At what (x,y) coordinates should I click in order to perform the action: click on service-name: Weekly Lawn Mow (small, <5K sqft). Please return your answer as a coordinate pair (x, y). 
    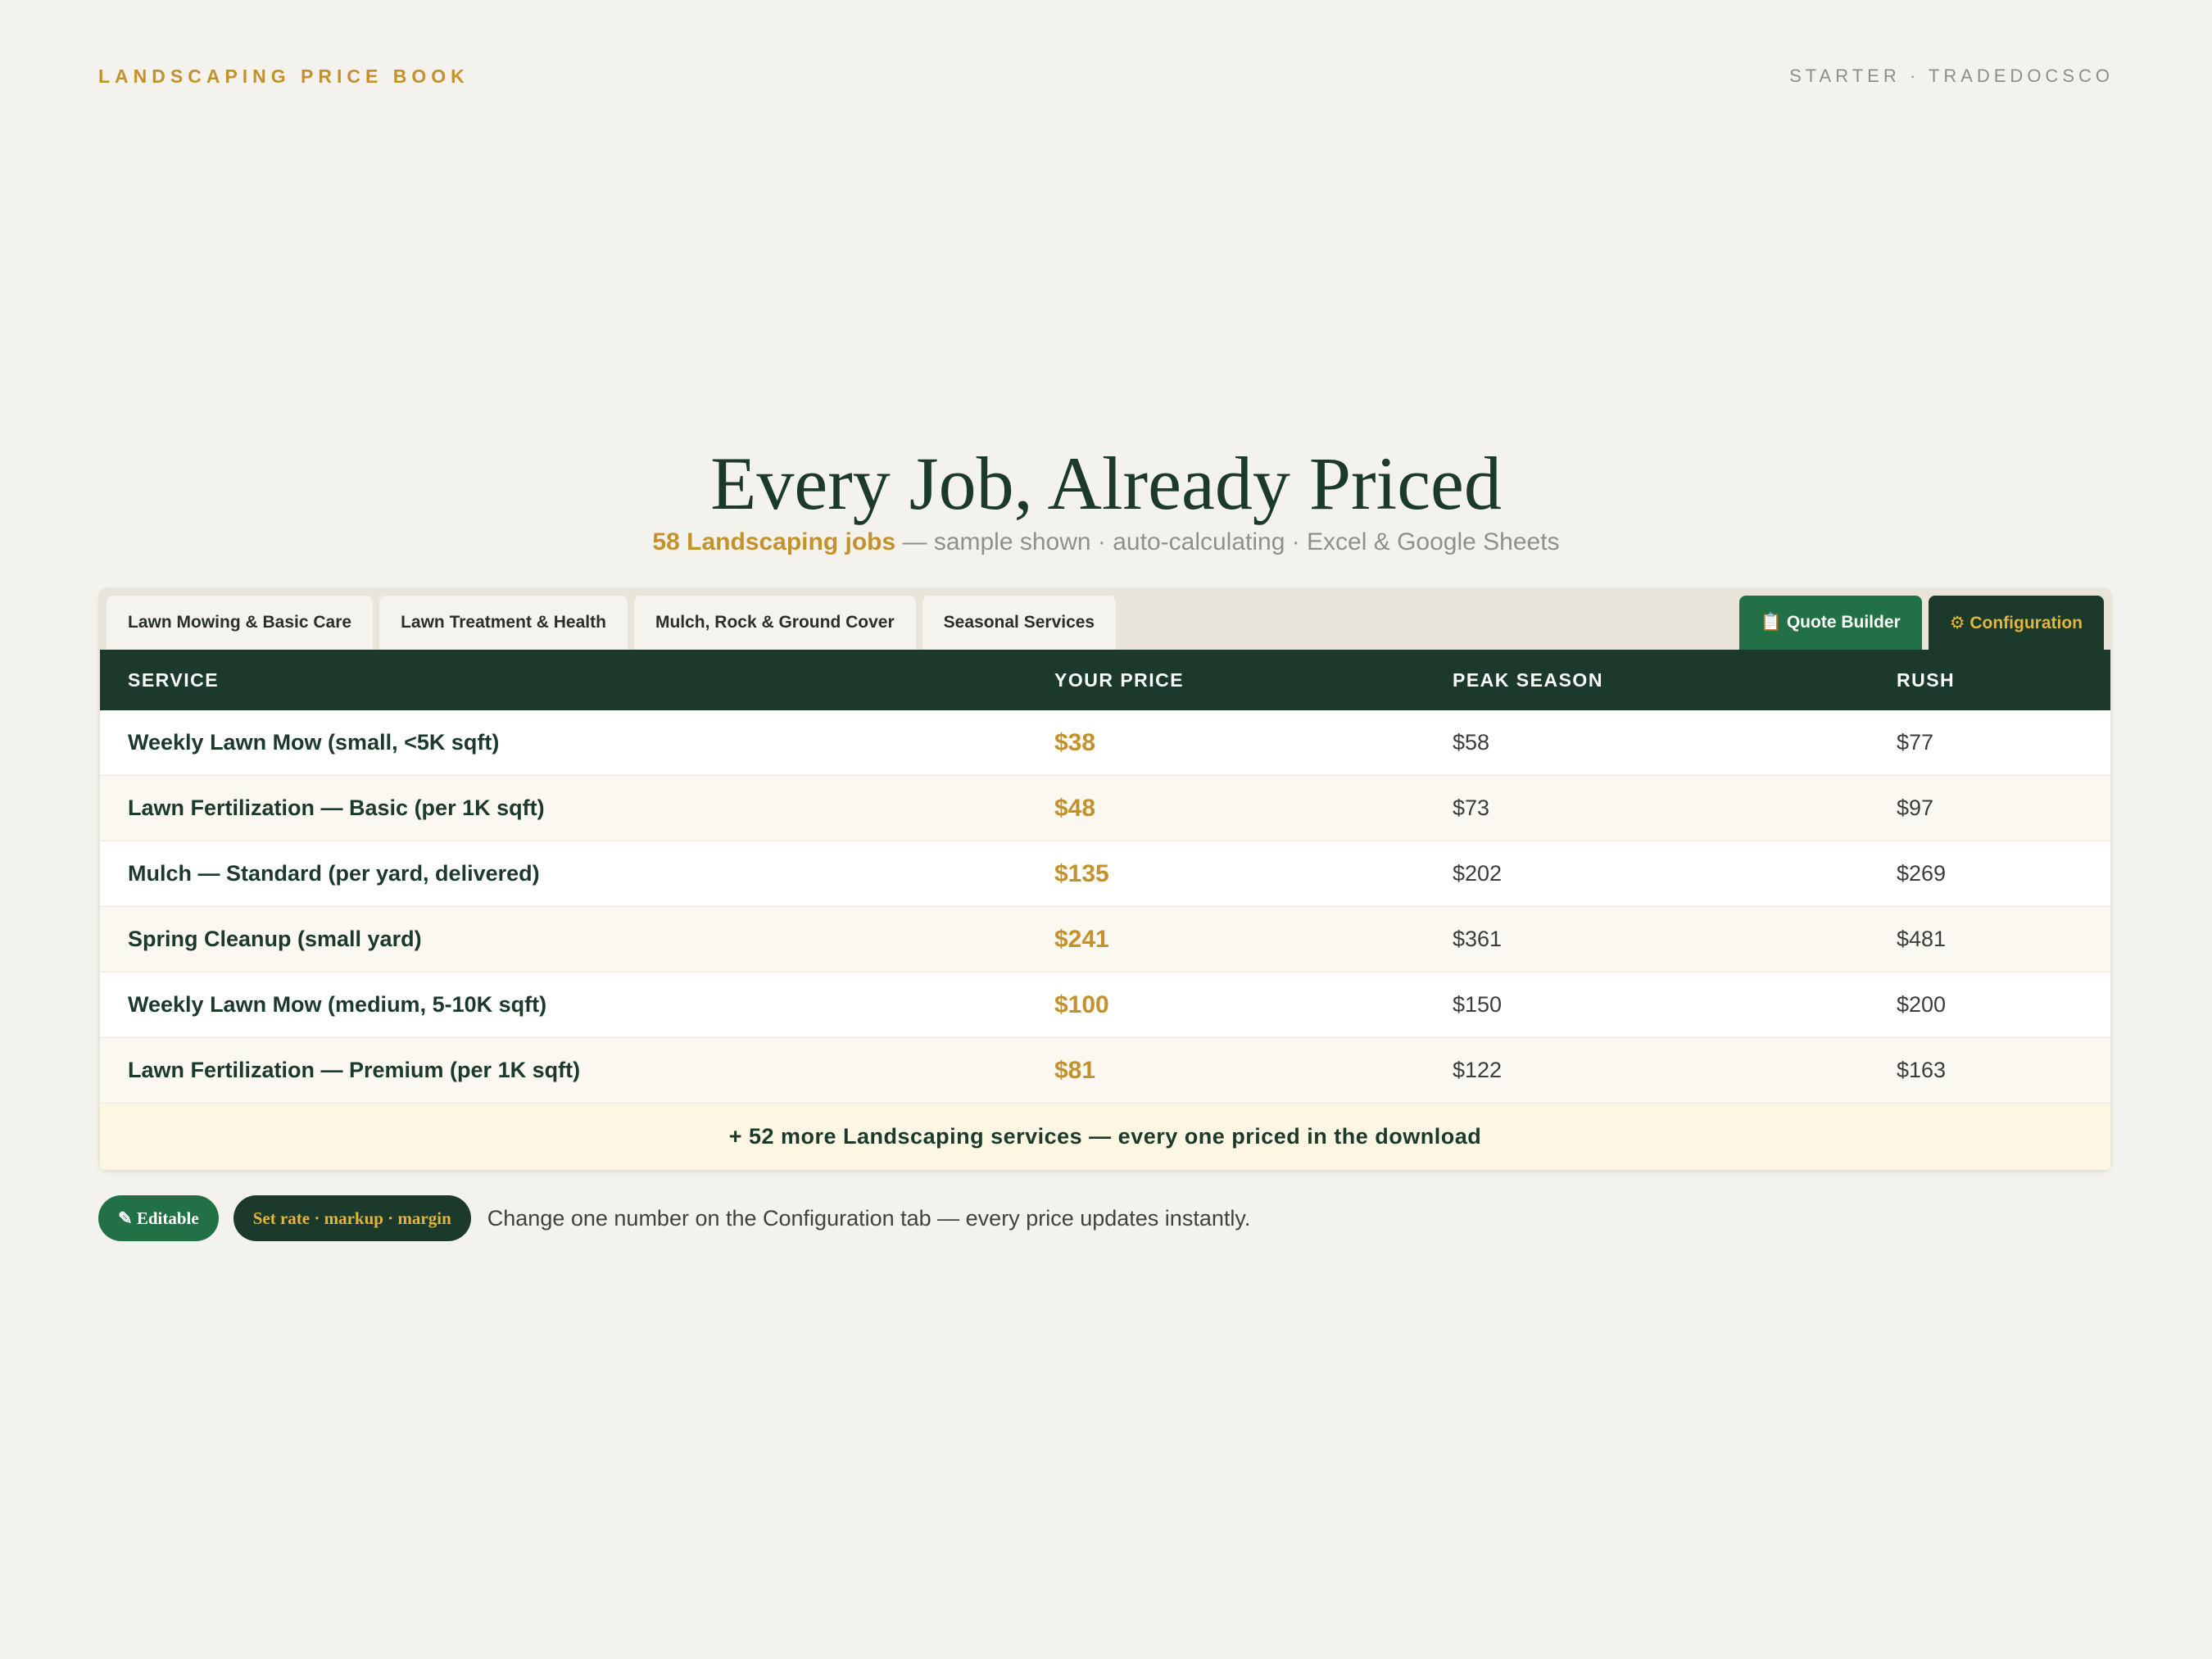
    Looking at the image, I should click on (314, 742).